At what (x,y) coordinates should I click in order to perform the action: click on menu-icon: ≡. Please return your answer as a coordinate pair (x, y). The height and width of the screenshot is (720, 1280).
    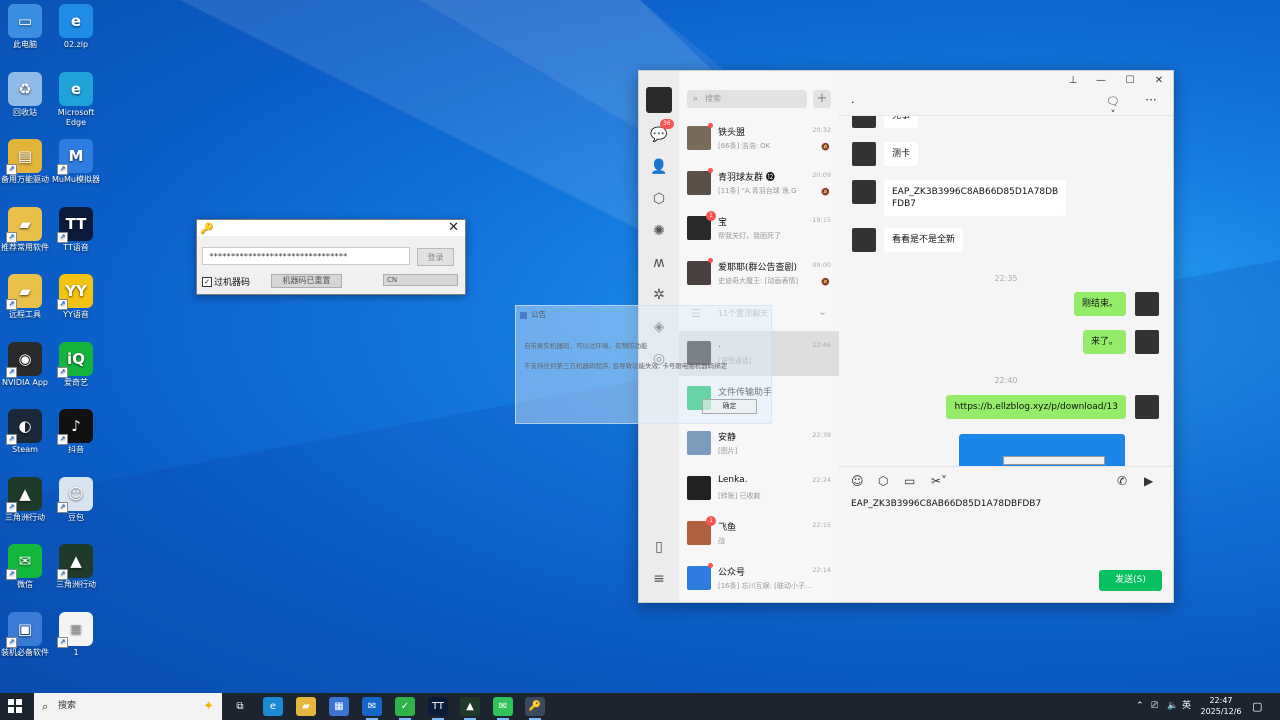
    Looking at the image, I should click on (659, 579).